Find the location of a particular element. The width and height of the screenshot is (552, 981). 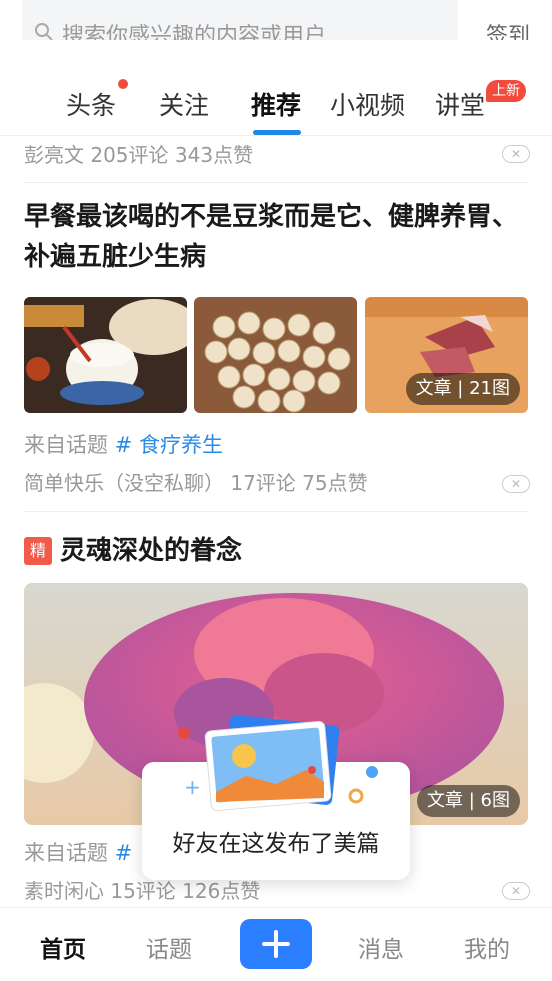

popup-text: 好友在这发布了美篇 is located at coordinates (276, 844).